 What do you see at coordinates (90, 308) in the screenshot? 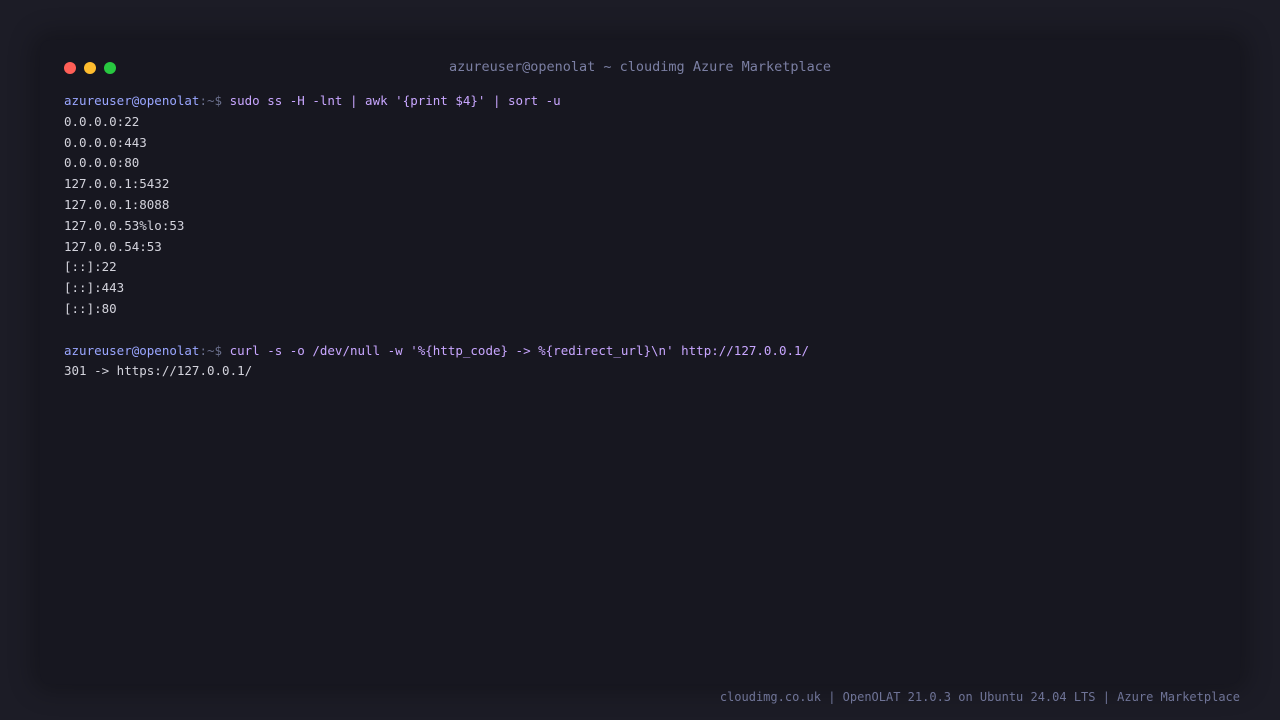
I see `output-line: [::]:80` at bounding box center [90, 308].